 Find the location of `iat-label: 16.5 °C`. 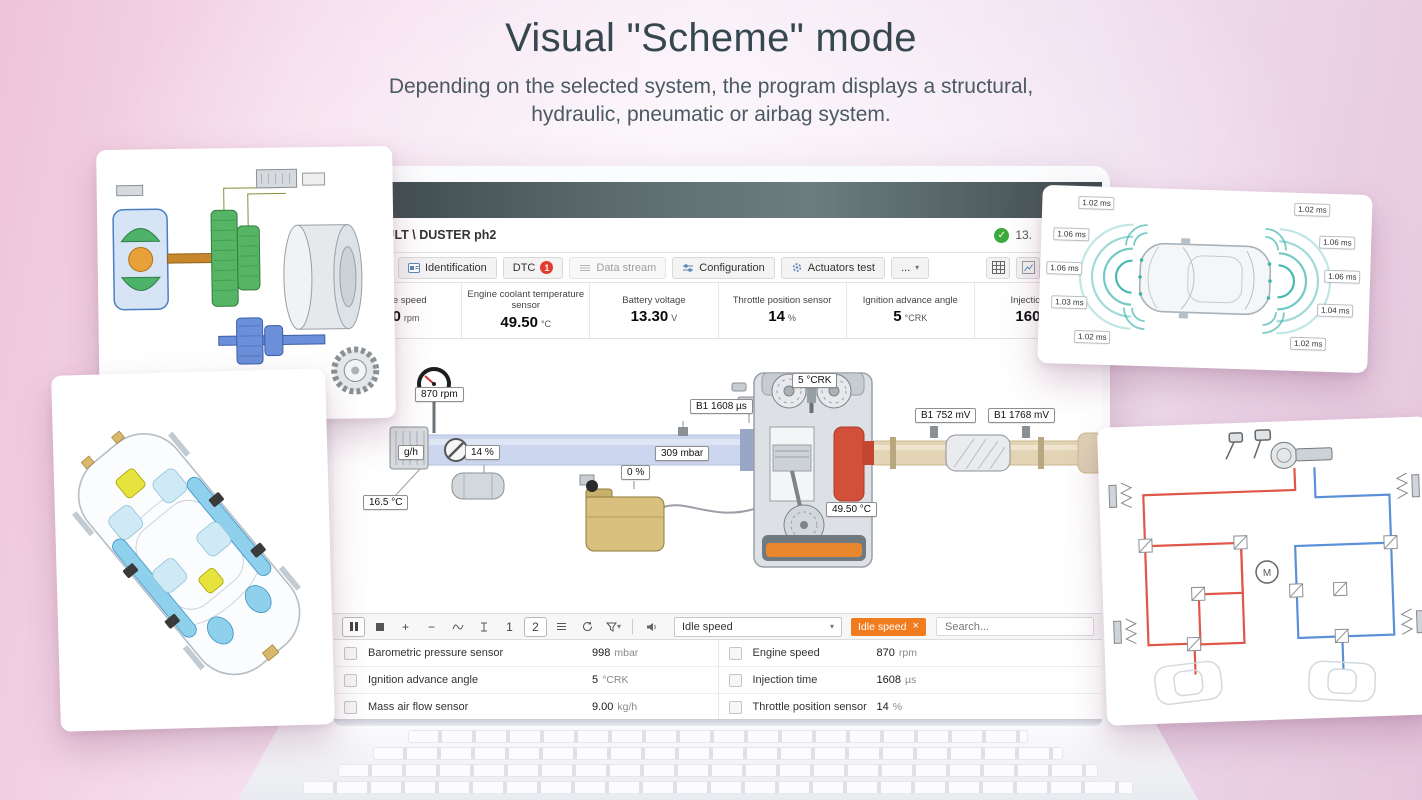

iat-label: 16.5 °C is located at coordinates (386, 502).